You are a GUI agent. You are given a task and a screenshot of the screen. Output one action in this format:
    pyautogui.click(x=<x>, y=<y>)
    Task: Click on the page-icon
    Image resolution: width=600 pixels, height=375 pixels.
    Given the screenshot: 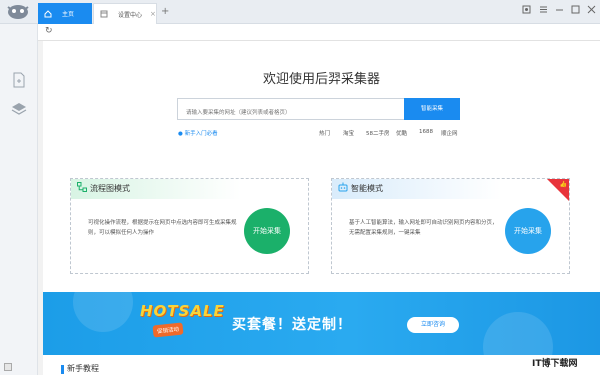 What is the action you would take?
    pyautogui.click(x=104, y=14)
    